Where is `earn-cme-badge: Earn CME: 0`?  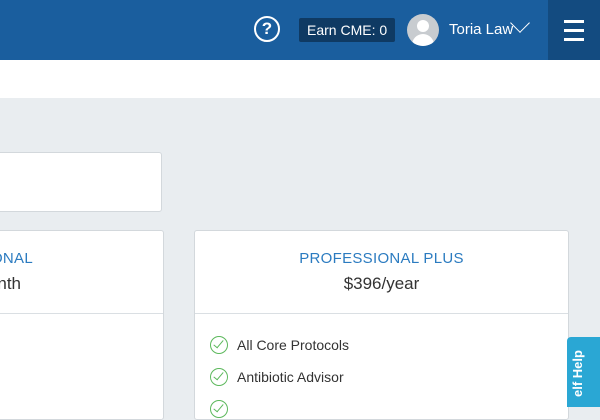
earn-cme-badge: Earn CME: 0 is located at coordinates (347, 30).